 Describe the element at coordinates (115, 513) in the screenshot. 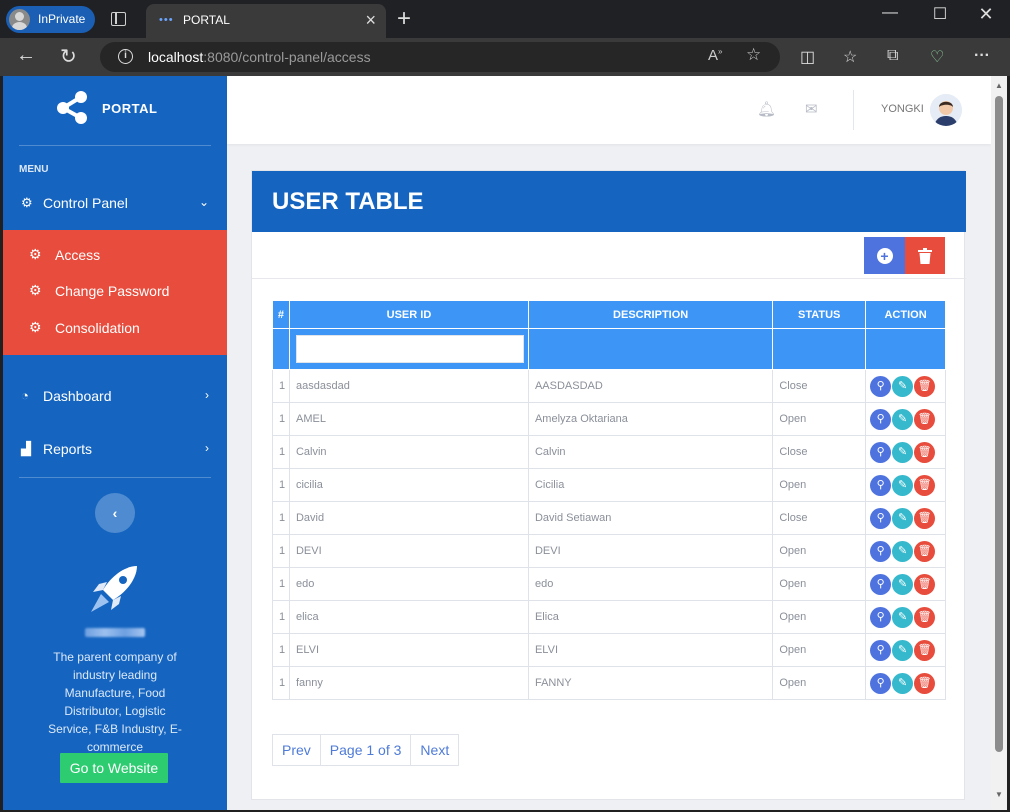

I see `sidebar-collapse-button: ‹` at that location.